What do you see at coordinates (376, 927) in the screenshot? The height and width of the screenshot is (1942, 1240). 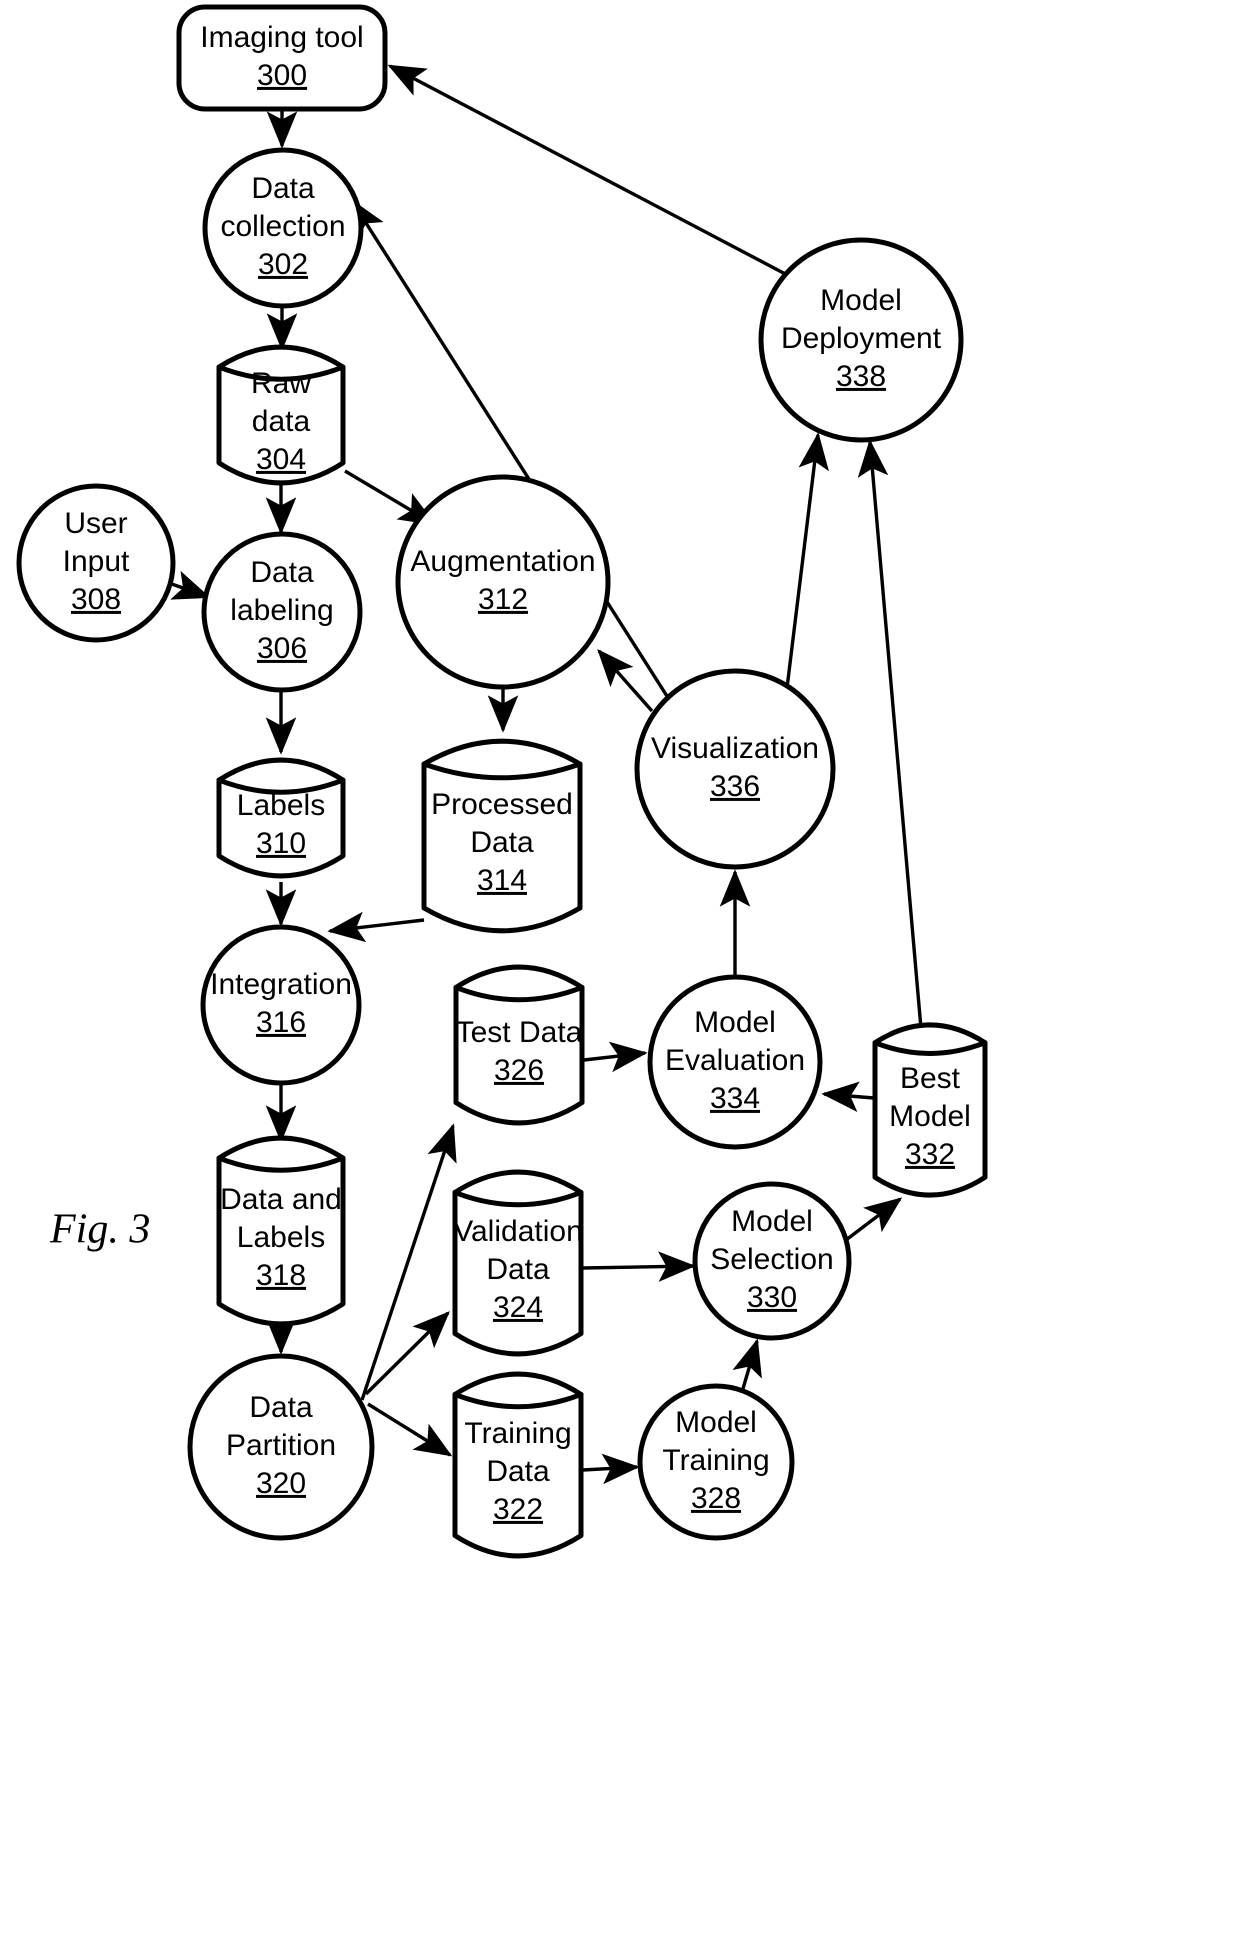 I see `edge-processed_data-to-integration` at bounding box center [376, 927].